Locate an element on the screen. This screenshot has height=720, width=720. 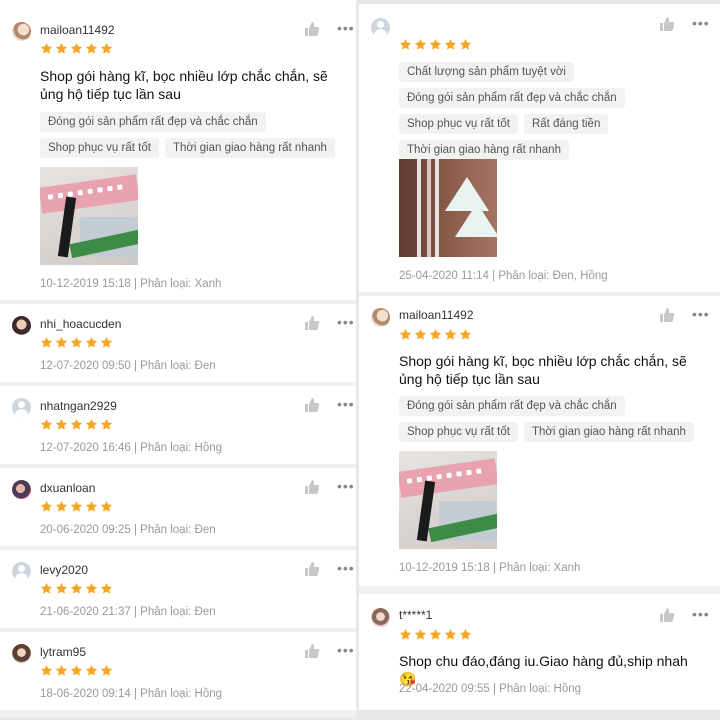
review-meta: 21-06-2020 21:37 | Phân loại: Đen is located at coordinates (128, 612).